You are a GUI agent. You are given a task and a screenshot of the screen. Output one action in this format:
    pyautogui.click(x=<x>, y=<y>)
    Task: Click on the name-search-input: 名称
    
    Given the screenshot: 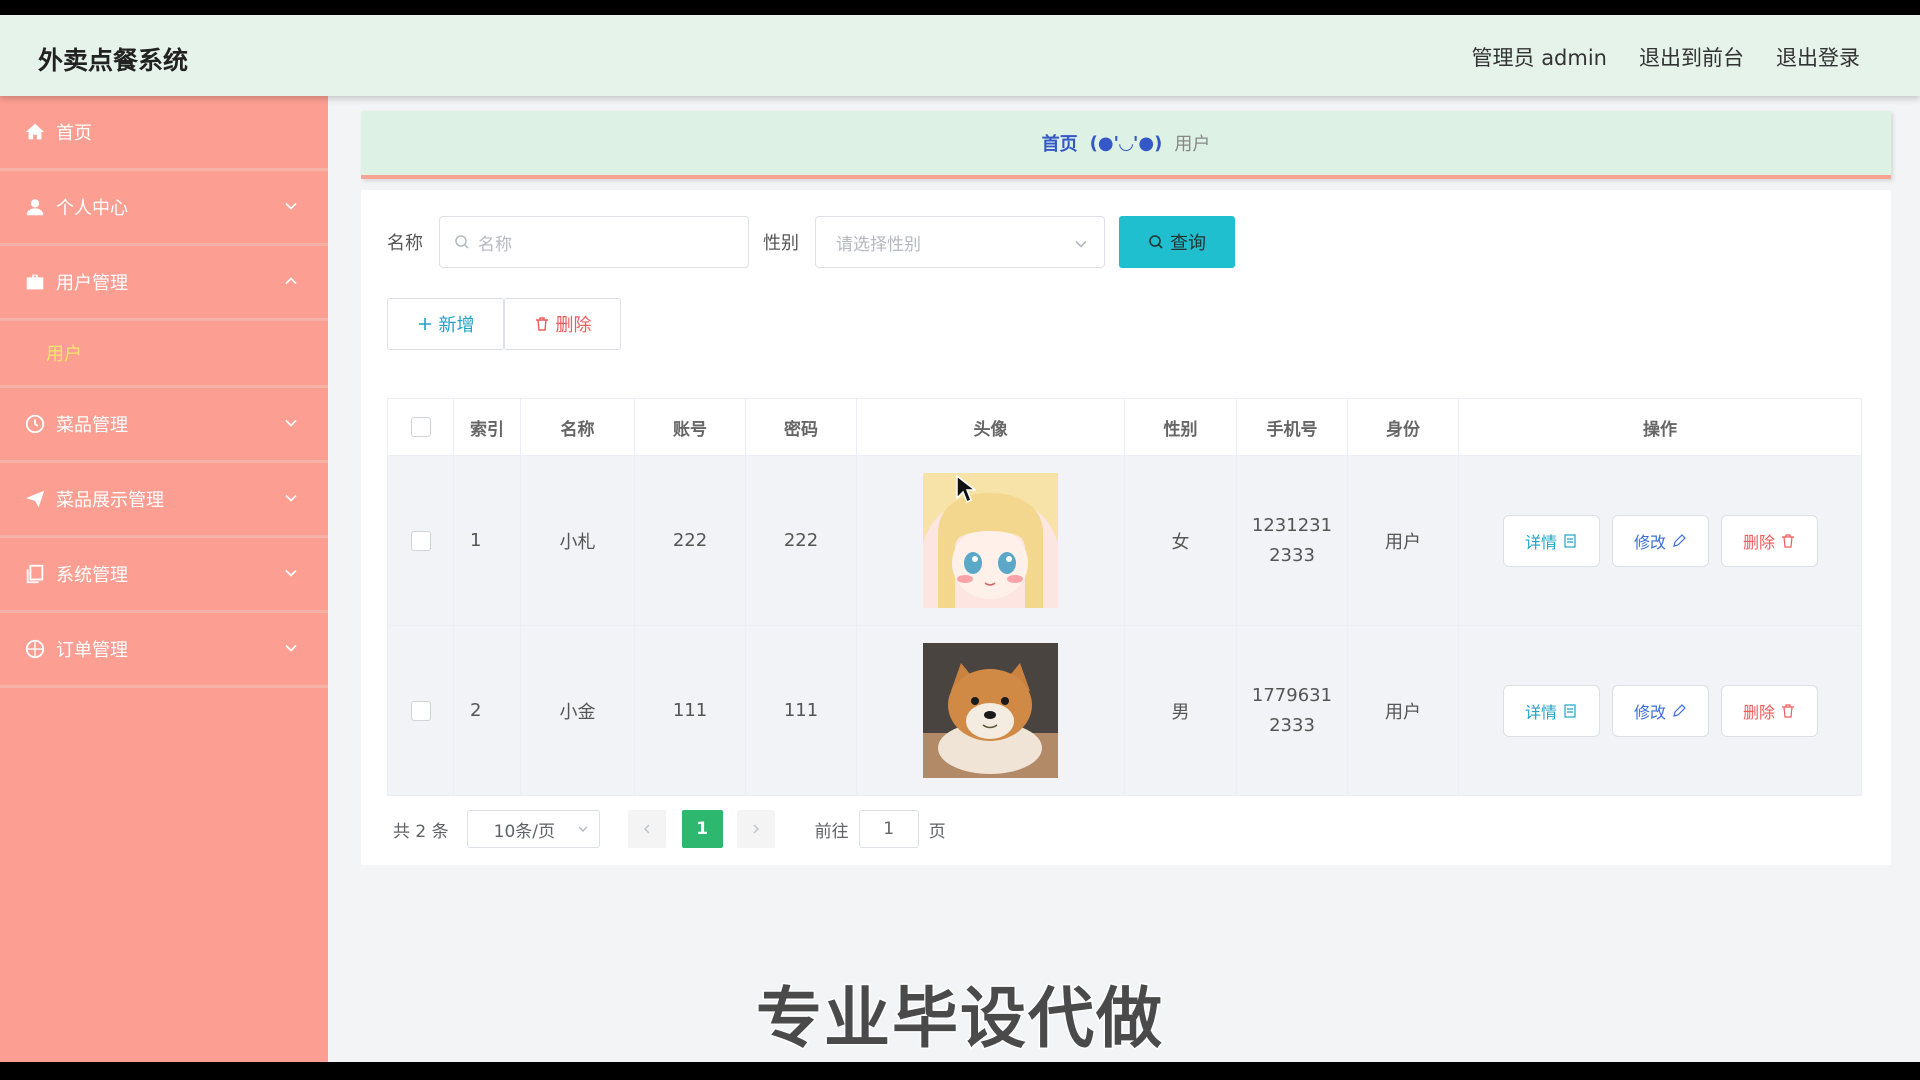 What is the action you would take?
    pyautogui.click(x=594, y=242)
    